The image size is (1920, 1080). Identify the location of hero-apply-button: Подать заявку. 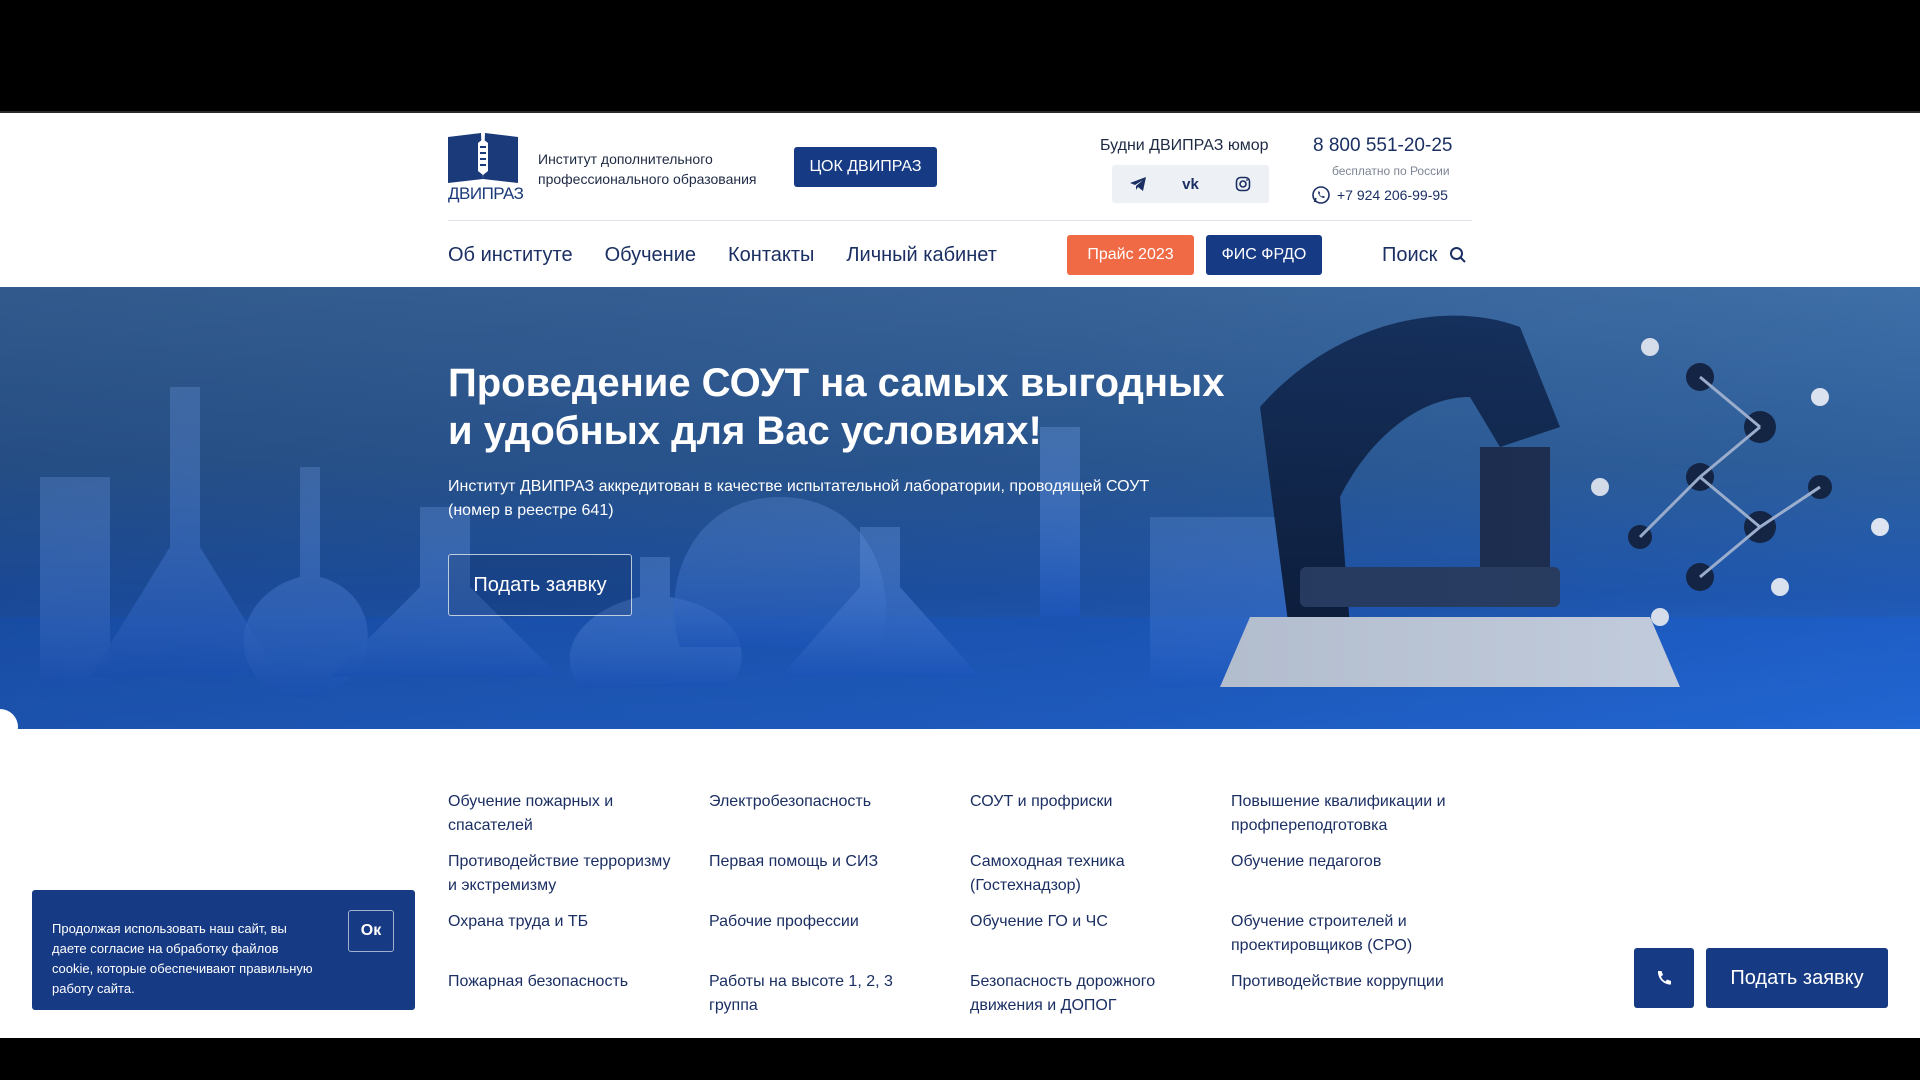
(540, 585).